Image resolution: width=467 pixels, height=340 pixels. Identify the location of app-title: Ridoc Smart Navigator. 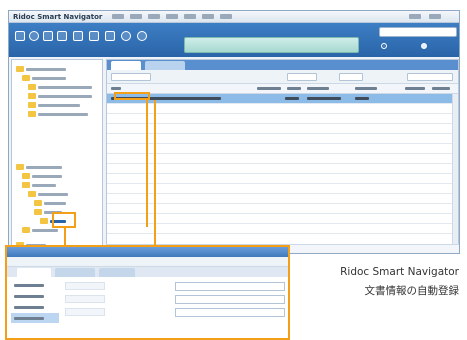
(58, 17).